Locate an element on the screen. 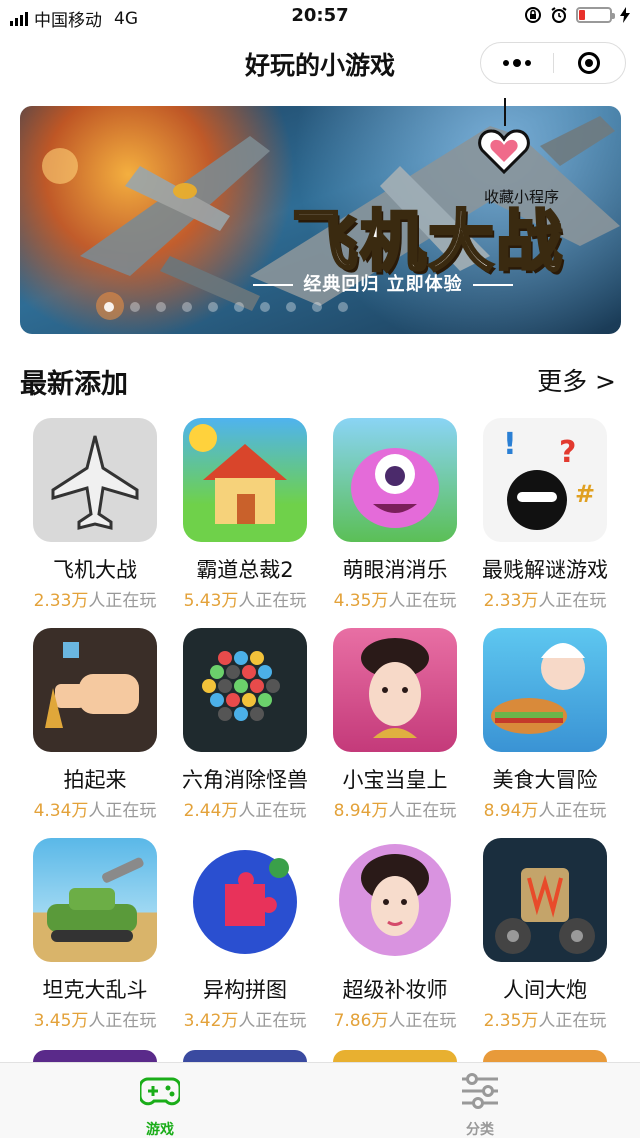 This screenshot has height=1139, width=640. mini-program-capsule is located at coordinates (553, 63).